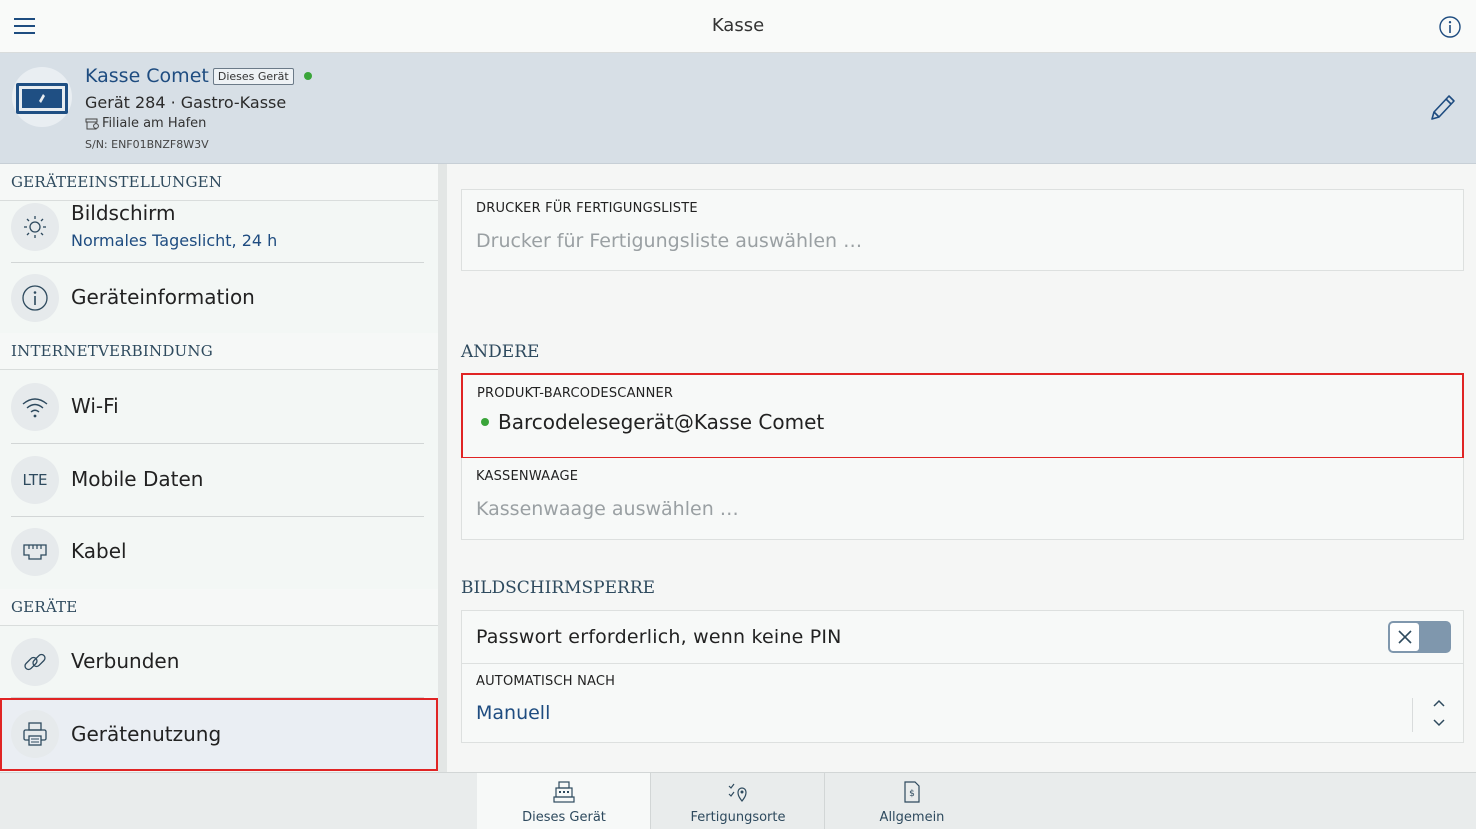 Image resolution: width=1476 pixels, height=829 pixels. What do you see at coordinates (35, 227) in the screenshot?
I see `sun-icon` at bounding box center [35, 227].